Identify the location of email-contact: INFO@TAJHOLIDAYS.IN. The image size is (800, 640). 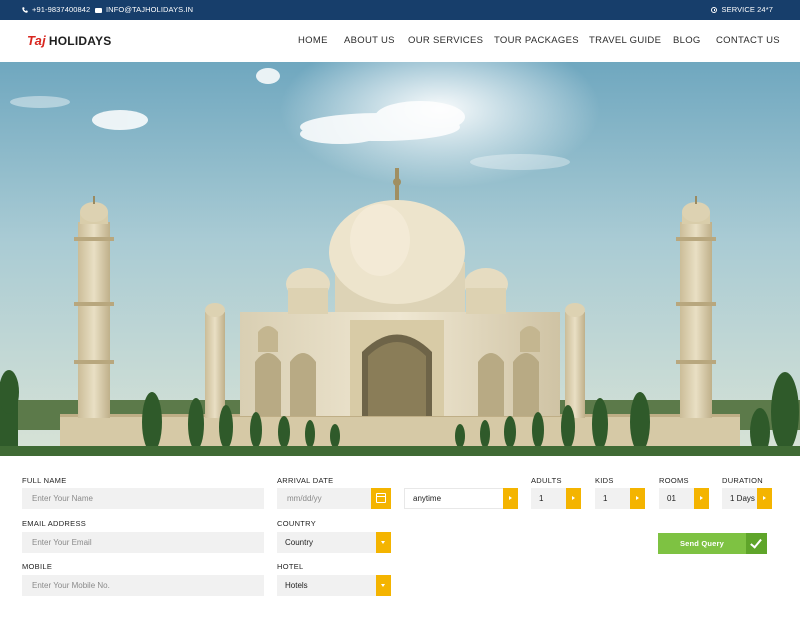
(144, 10).